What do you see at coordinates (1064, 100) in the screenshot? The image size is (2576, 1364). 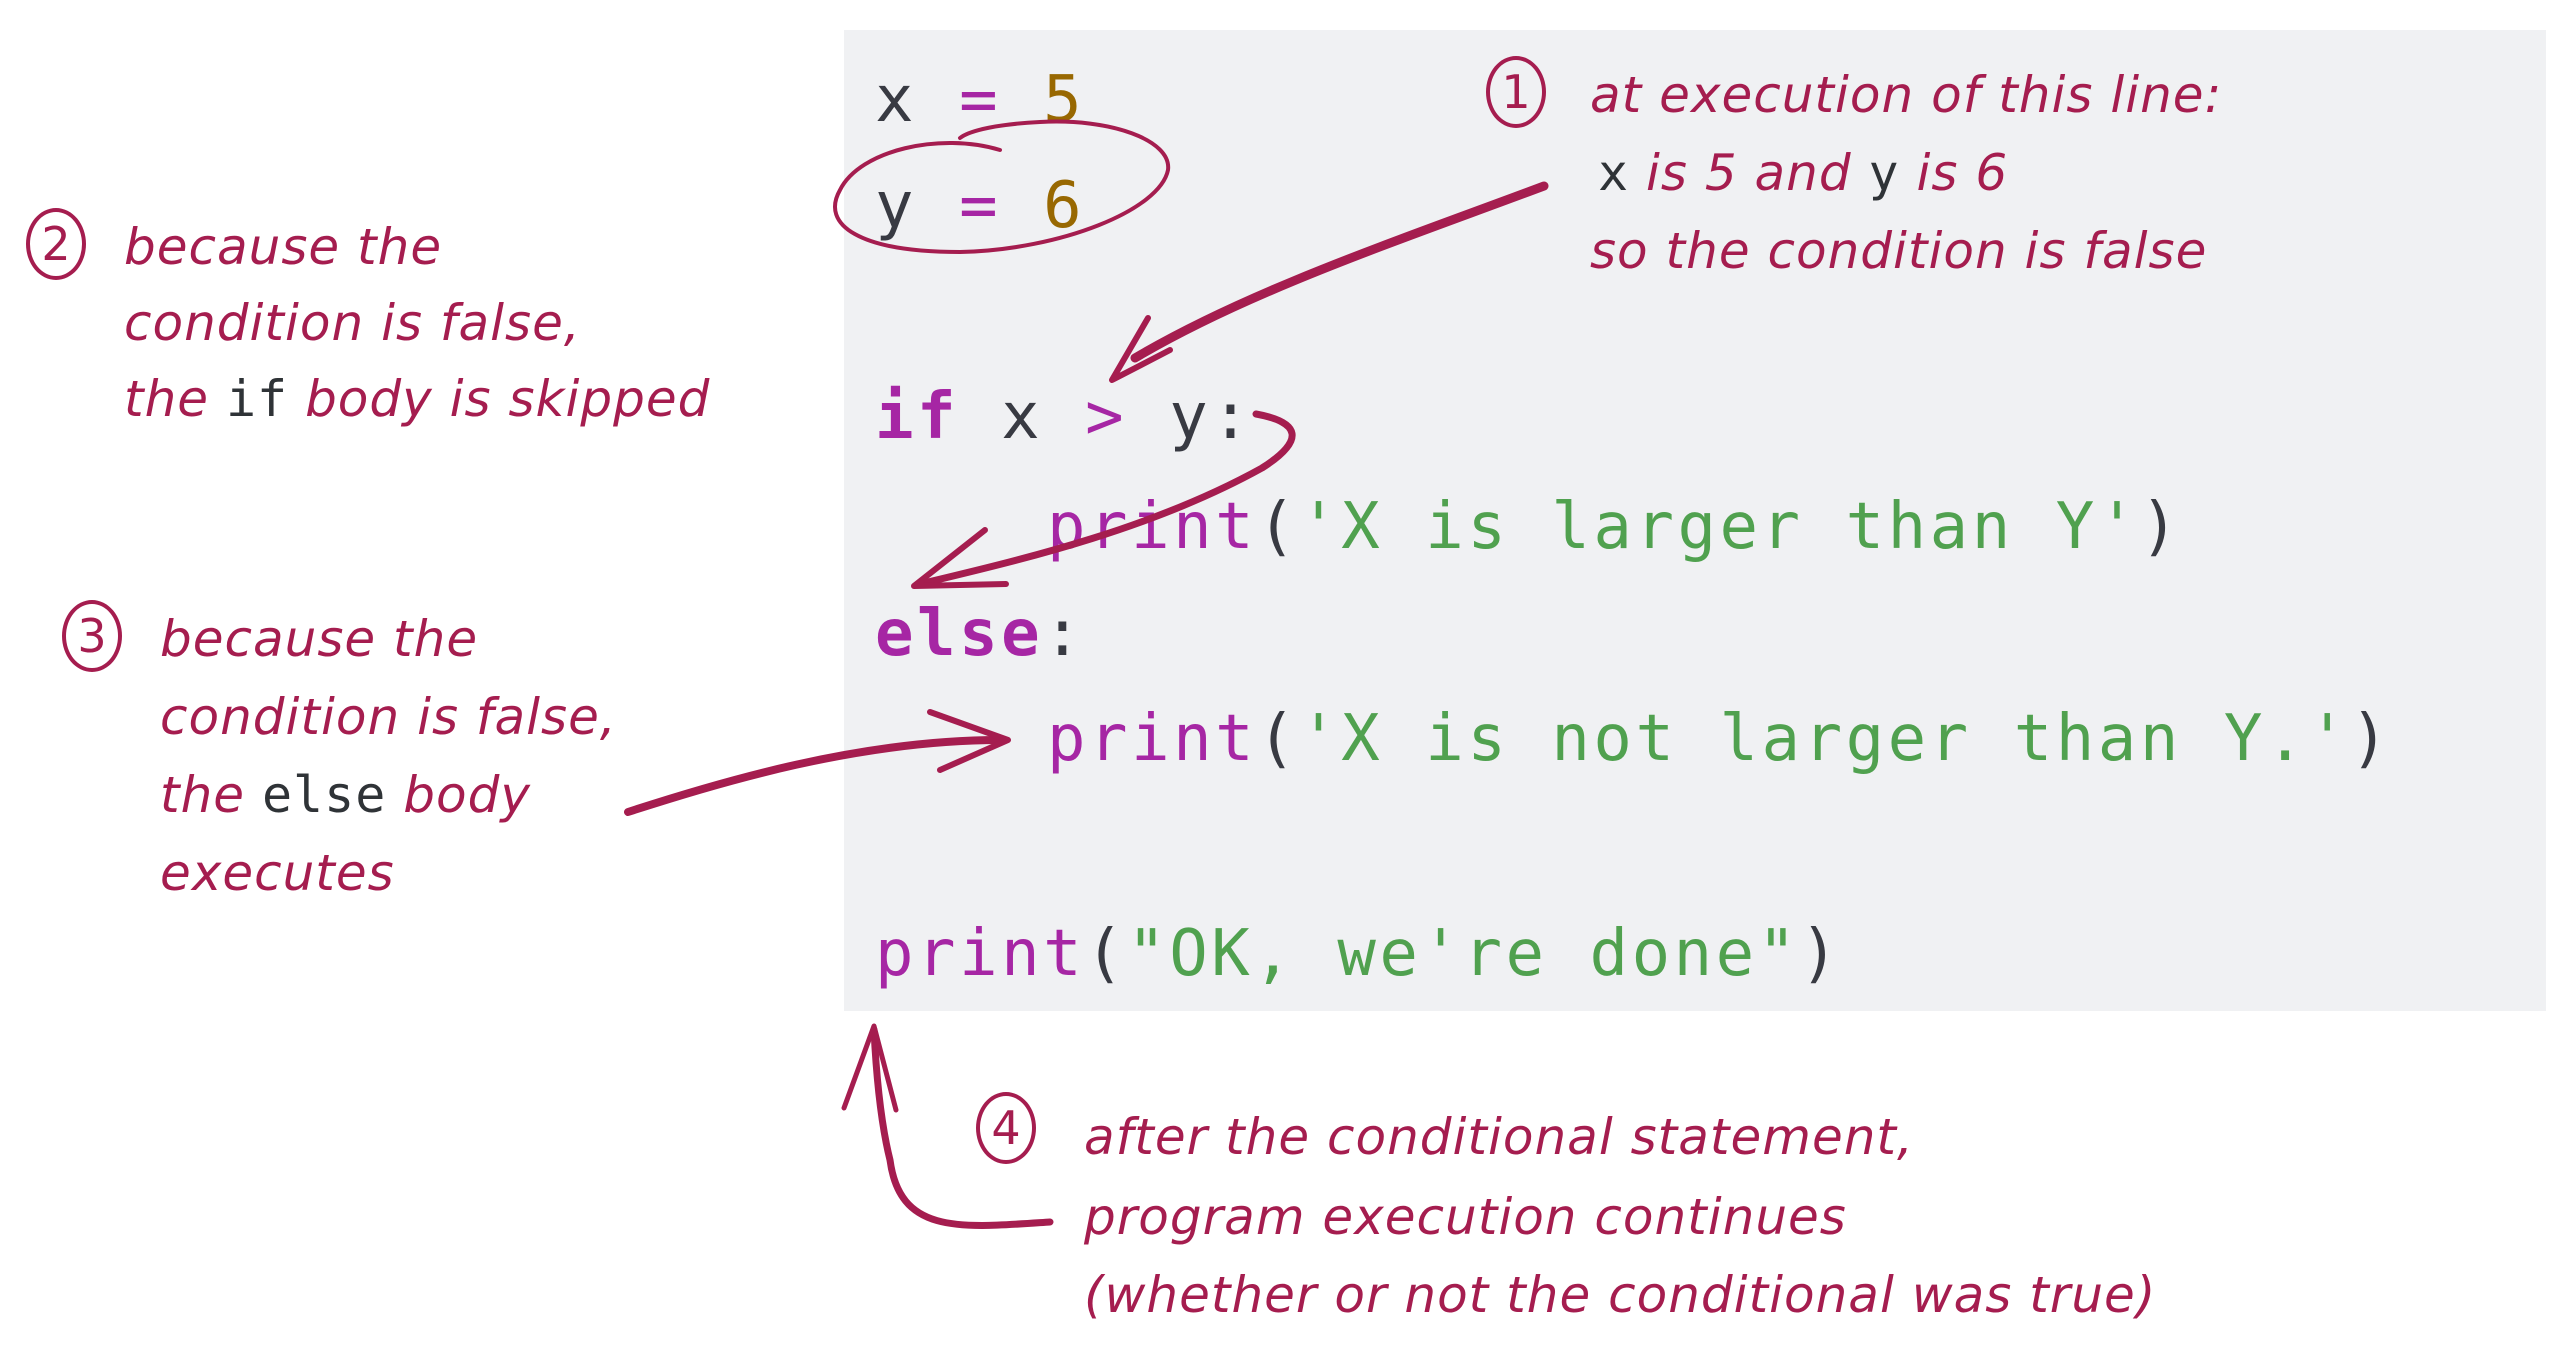 I see `code-token-num: 5` at bounding box center [1064, 100].